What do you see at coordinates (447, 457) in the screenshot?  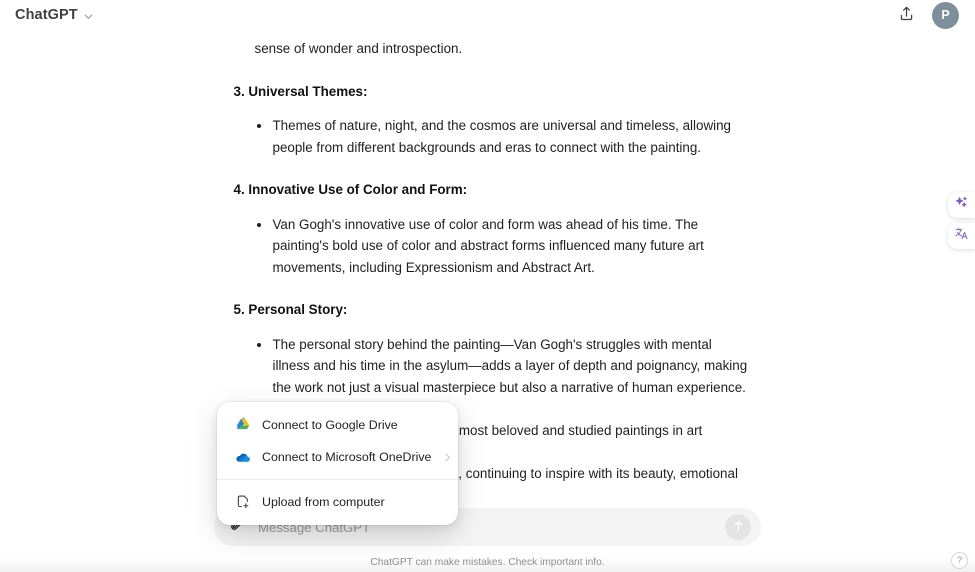 I see `chevron-right-icon` at bounding box center [447, 457].